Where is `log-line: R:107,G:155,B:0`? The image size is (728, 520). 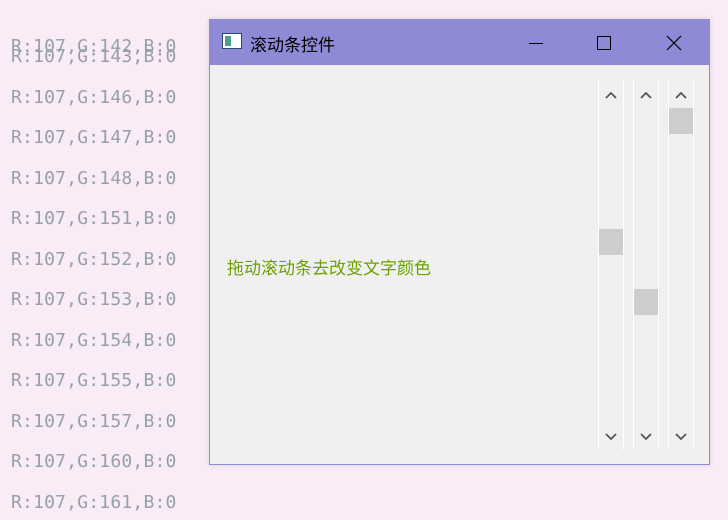
log-line: R:107,G:155,B:0 is located at coordinates (94, 380).